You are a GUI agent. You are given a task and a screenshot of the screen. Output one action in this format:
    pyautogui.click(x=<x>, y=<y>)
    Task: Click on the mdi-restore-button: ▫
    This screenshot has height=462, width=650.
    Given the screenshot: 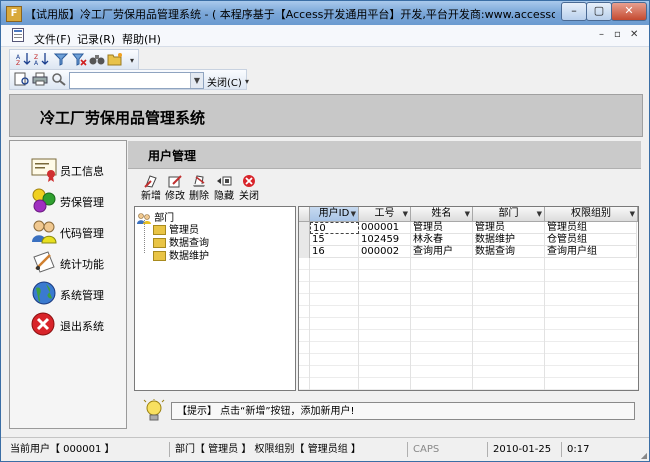 What is the action you would take?
    pyautogui.click(x=617, y=34)
    